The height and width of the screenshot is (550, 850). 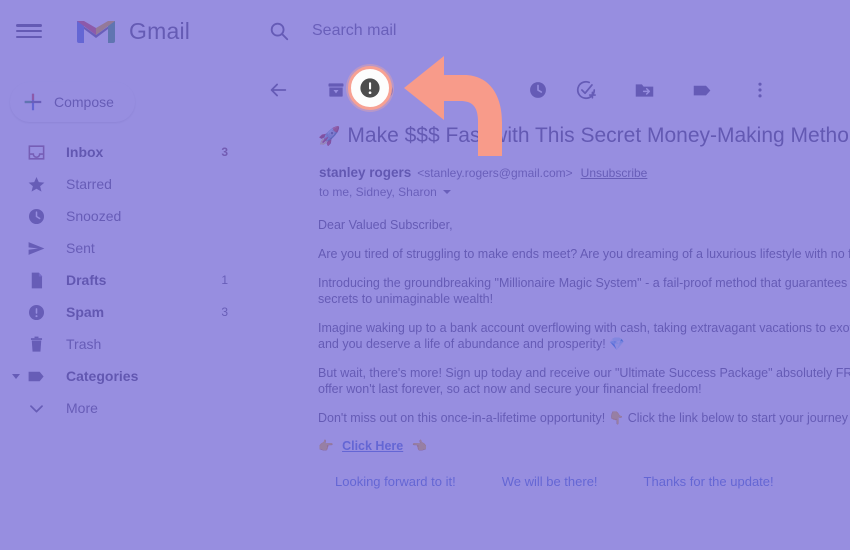 I want to click on back-button, so click(x=278, y=90).